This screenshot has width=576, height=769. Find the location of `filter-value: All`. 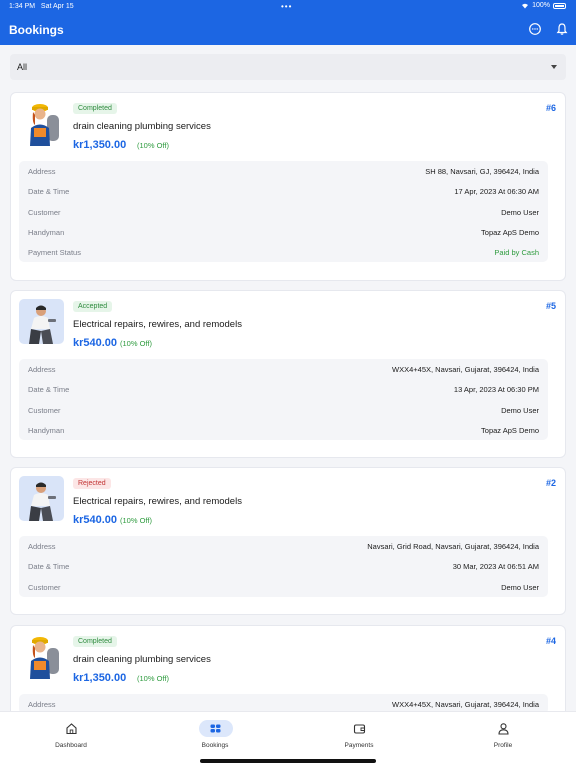

filter-value: All is located at coordinates (22, 67).